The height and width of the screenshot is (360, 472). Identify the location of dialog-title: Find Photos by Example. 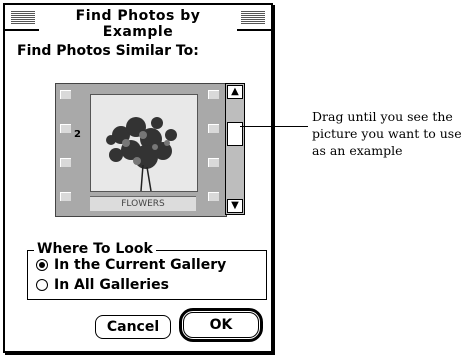
(138, 24).